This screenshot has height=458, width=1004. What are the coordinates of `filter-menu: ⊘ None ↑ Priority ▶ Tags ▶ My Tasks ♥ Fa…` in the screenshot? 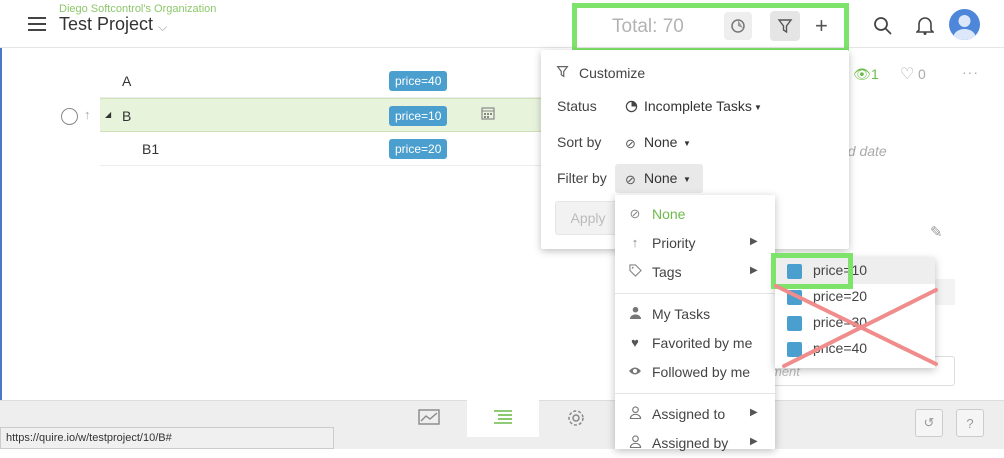 It's located at (695, 323).